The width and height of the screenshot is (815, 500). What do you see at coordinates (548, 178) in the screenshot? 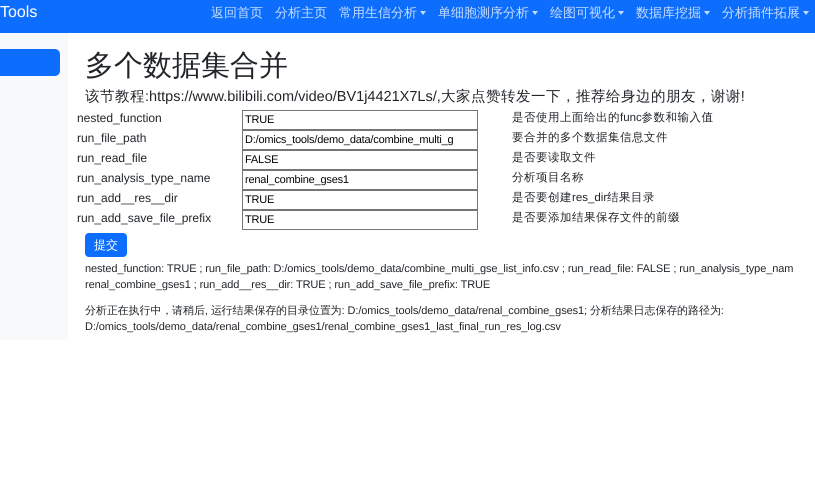
I see `param-description: 分析项目名称` at bounding box center [548, 178].